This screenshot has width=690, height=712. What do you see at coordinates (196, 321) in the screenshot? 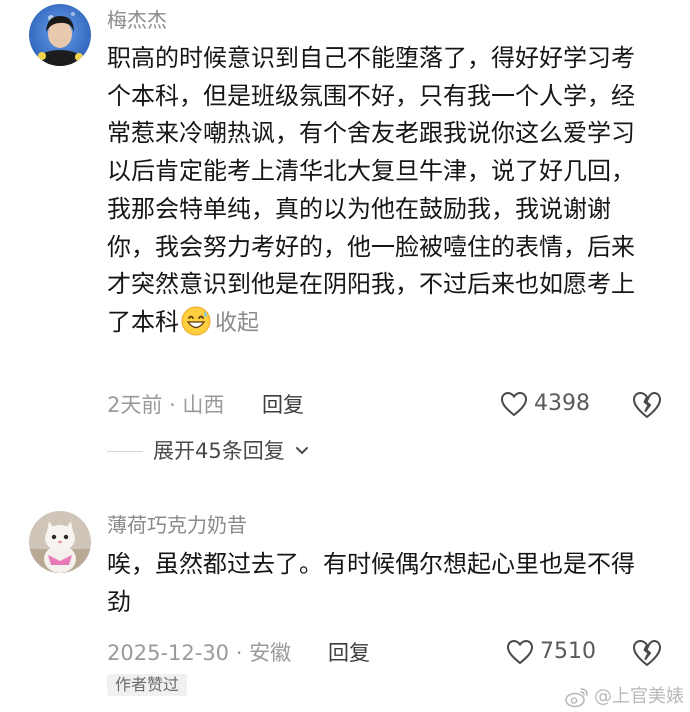
I see `grinning-sweat-emoji-icon` at bounding box center [196, 321].